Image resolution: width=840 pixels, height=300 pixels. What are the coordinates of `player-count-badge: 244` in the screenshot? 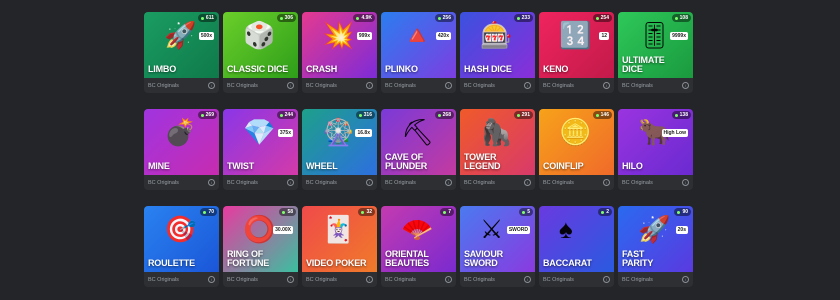 It's located at (286, 115).